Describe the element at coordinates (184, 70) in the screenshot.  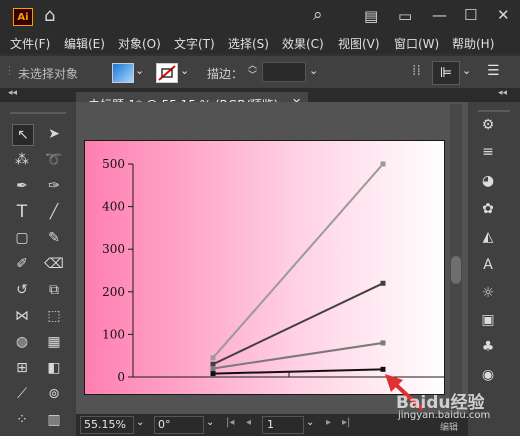
I see `stroke-dropdown-icon: ⌄` at that location.